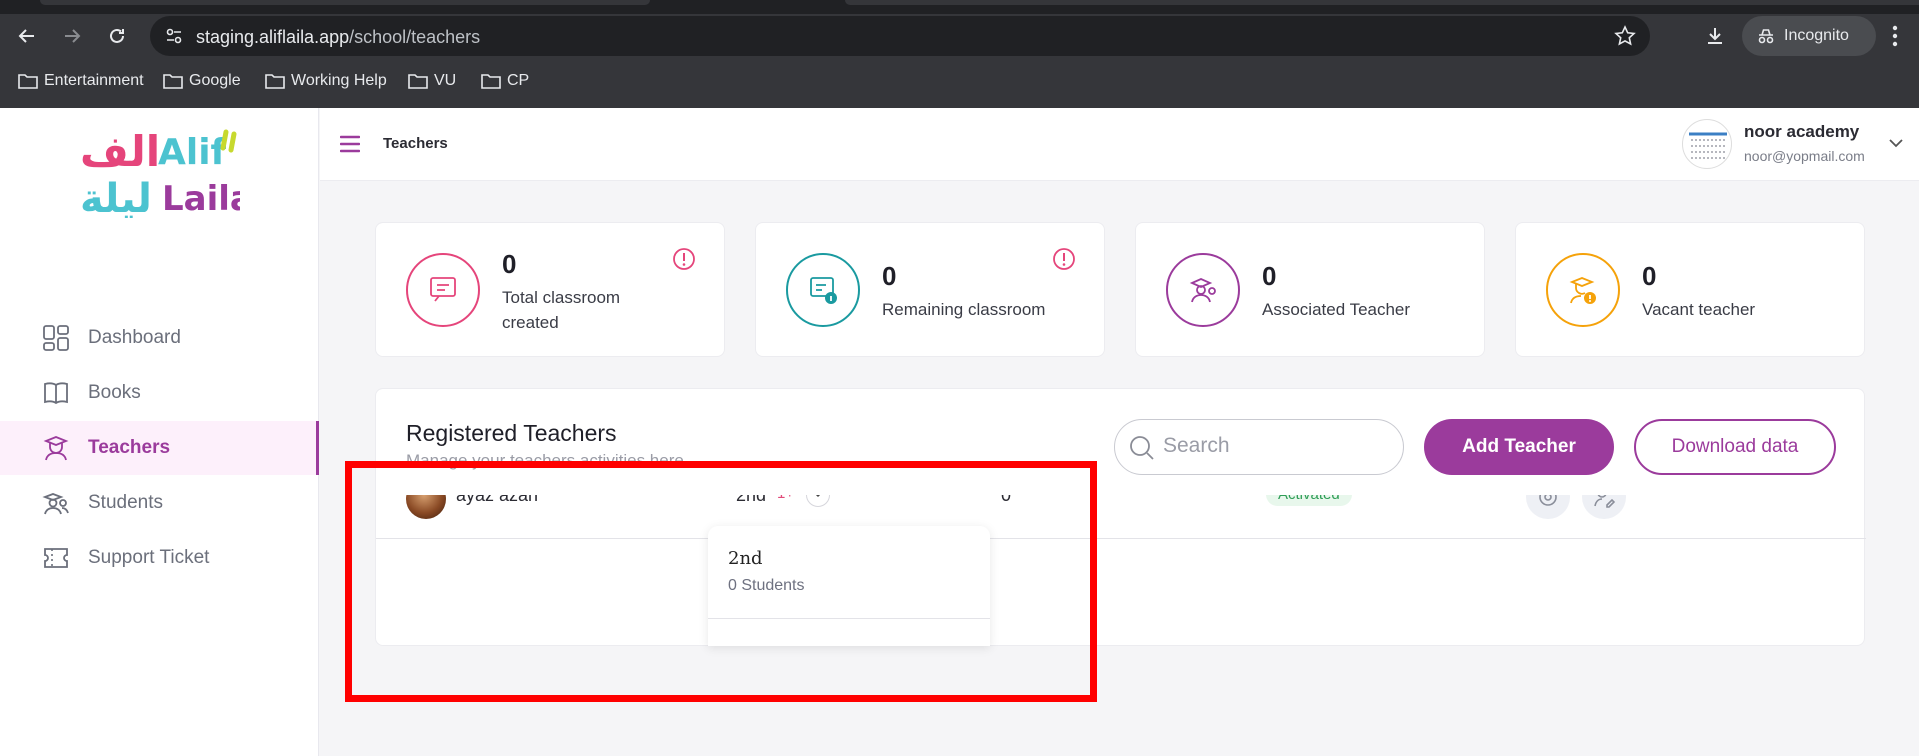 The image size is (1919, 756). I want to click on incognito-label: Incognito, so click(1816, 35).